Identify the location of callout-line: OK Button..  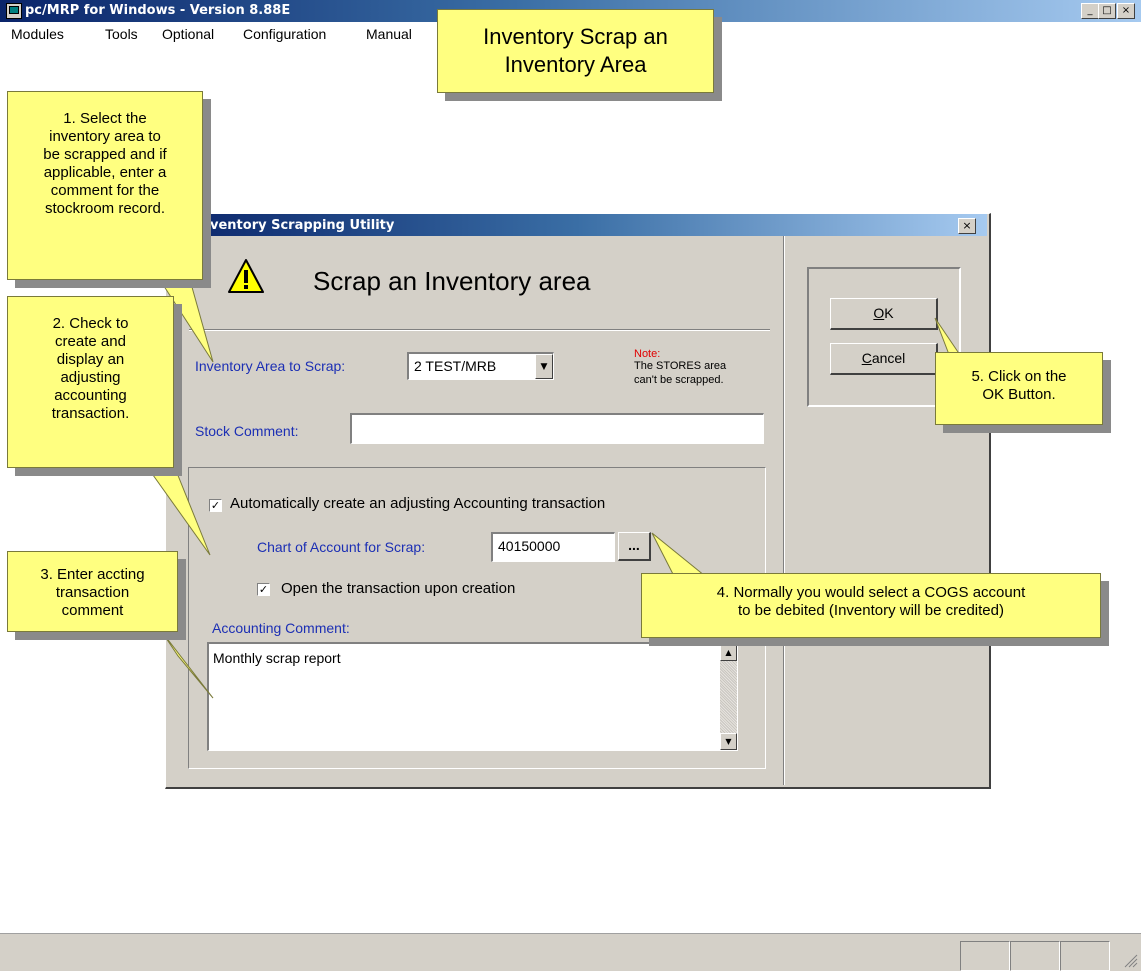
(1019, 394).